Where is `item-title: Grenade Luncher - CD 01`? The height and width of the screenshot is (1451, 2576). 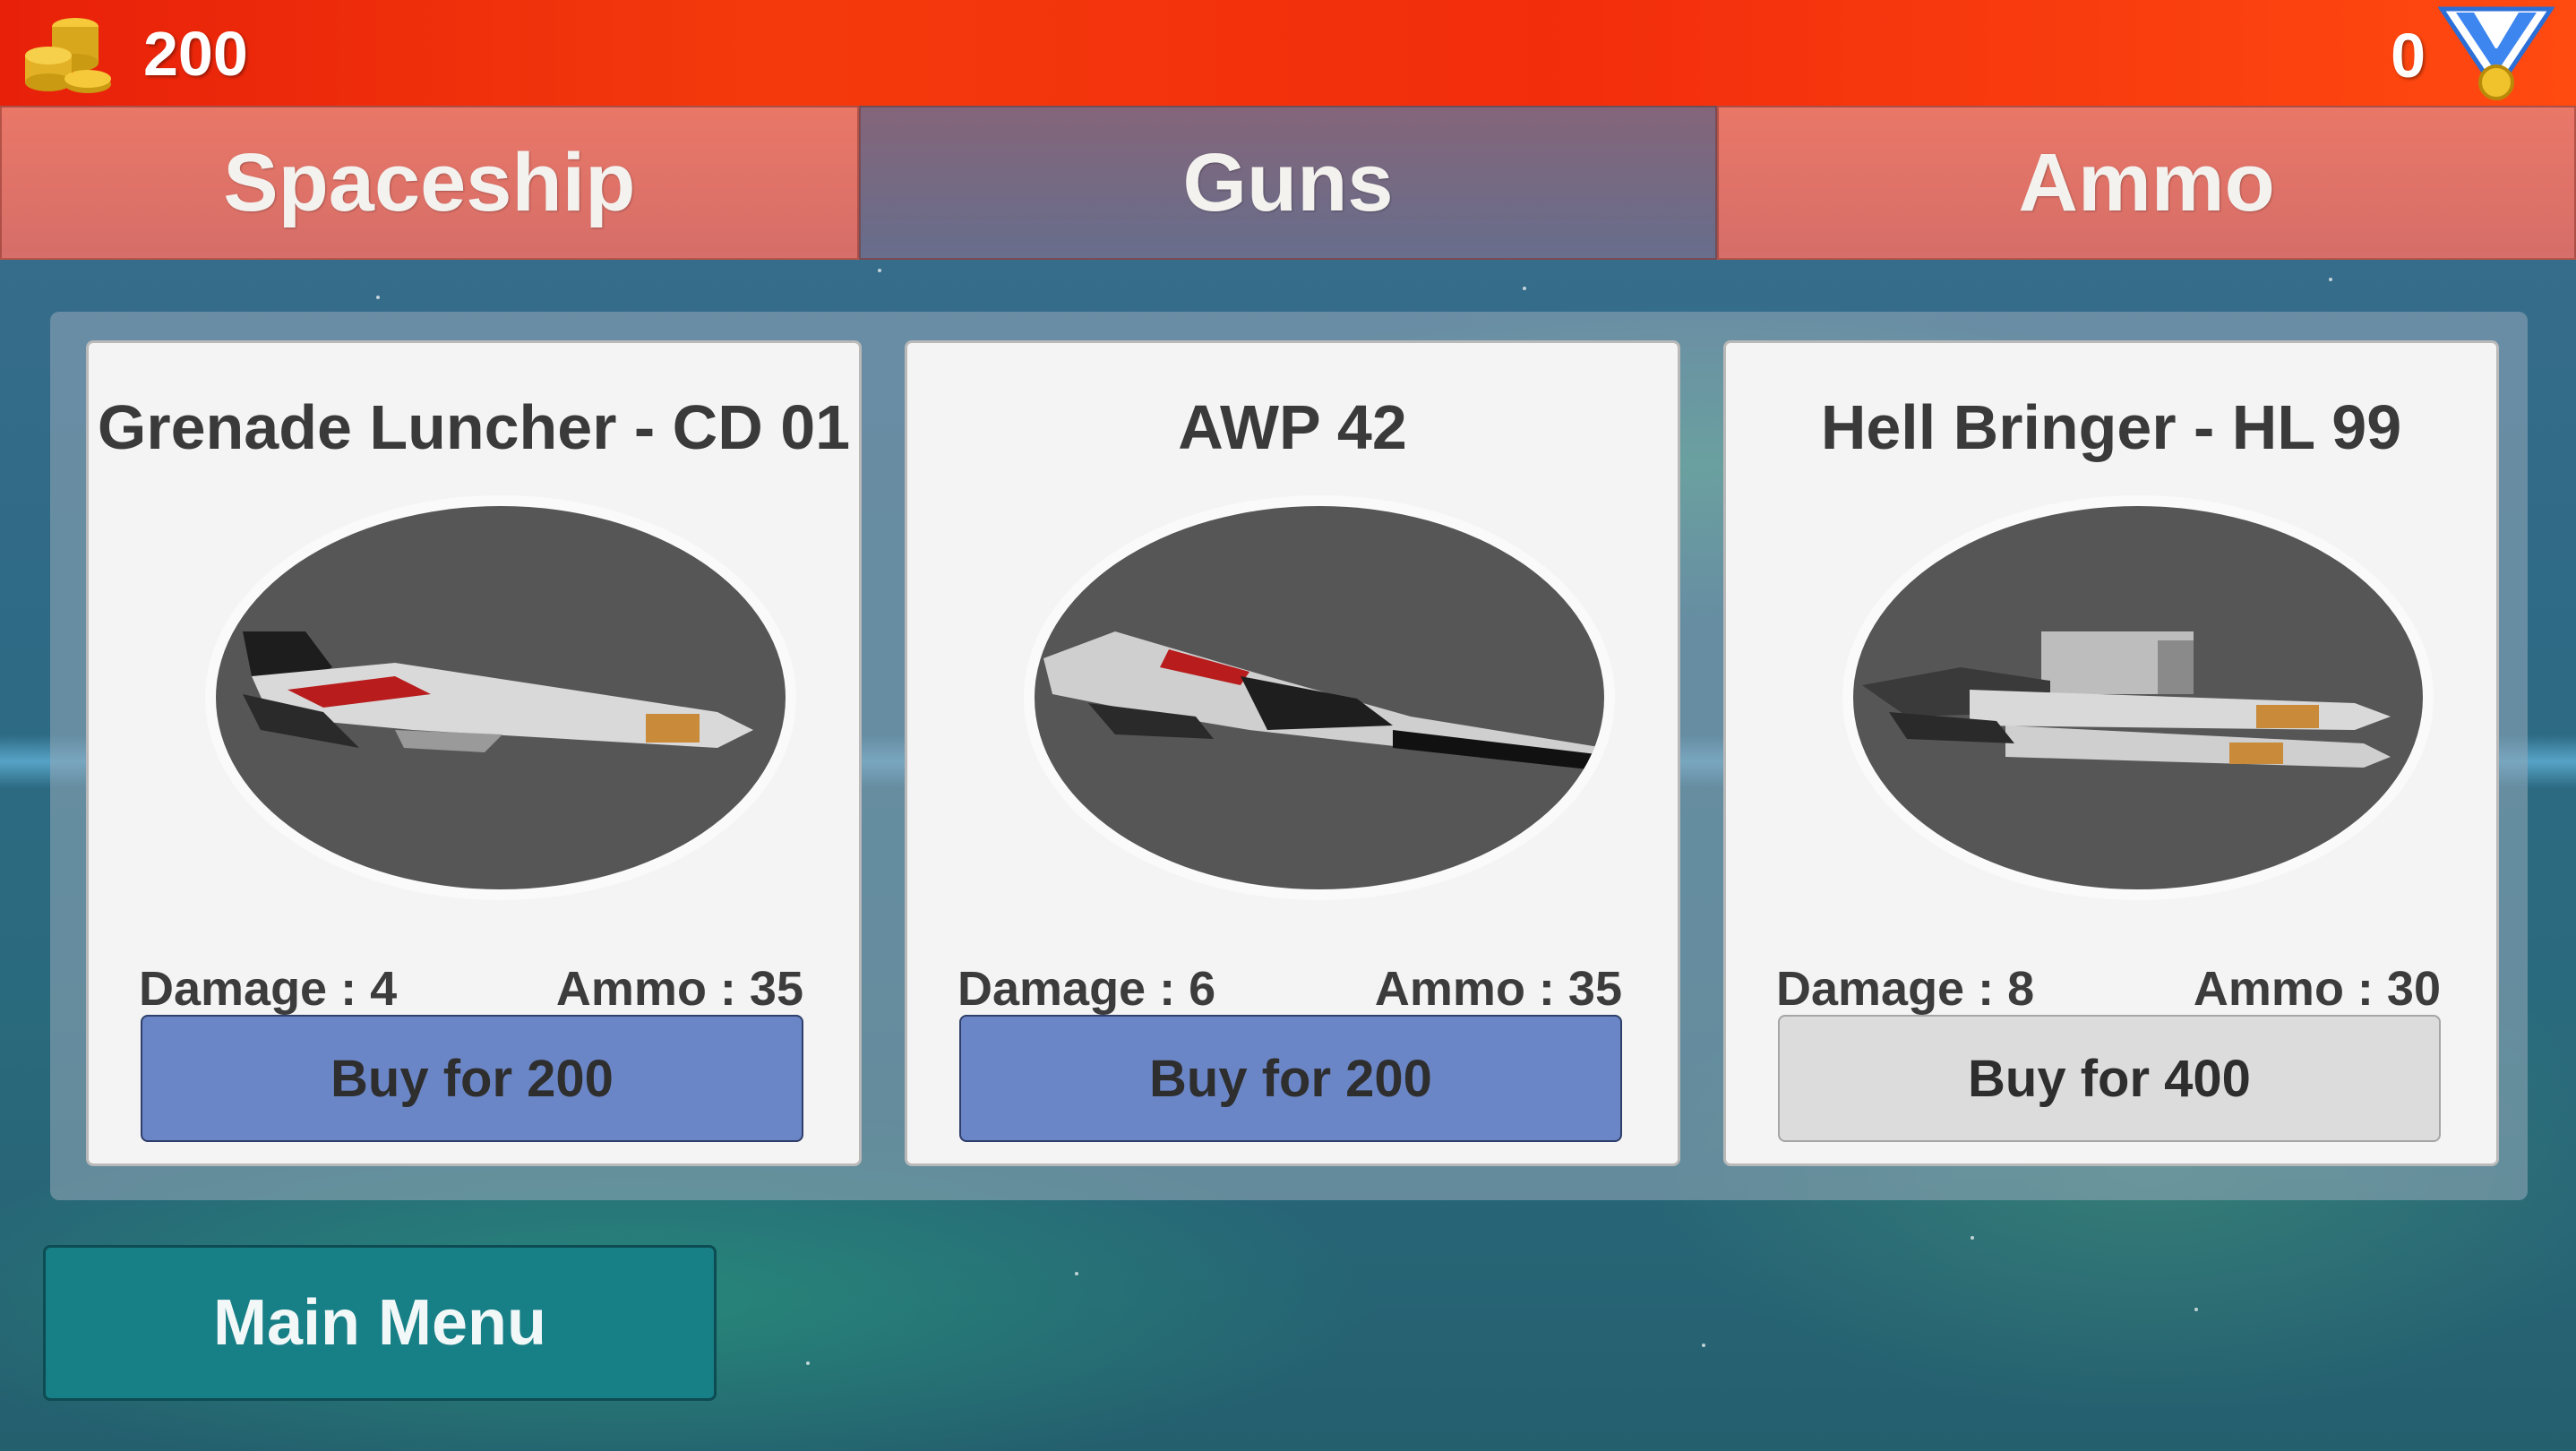
item-title: Grenade Luncher - CD 01 is located at coordinates (474, 427).